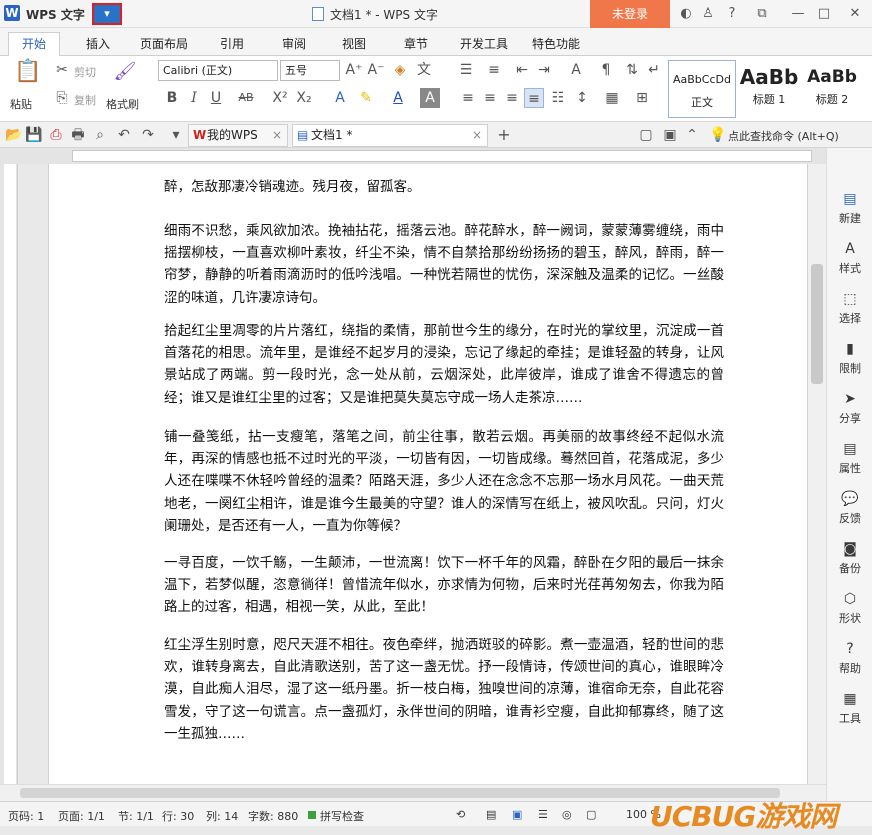 The image size is (872, 835). What do you see at coordinates (366, 98) in the screenshot?
I see `highlight-icon: ✎` at bounding box center [366, 98].